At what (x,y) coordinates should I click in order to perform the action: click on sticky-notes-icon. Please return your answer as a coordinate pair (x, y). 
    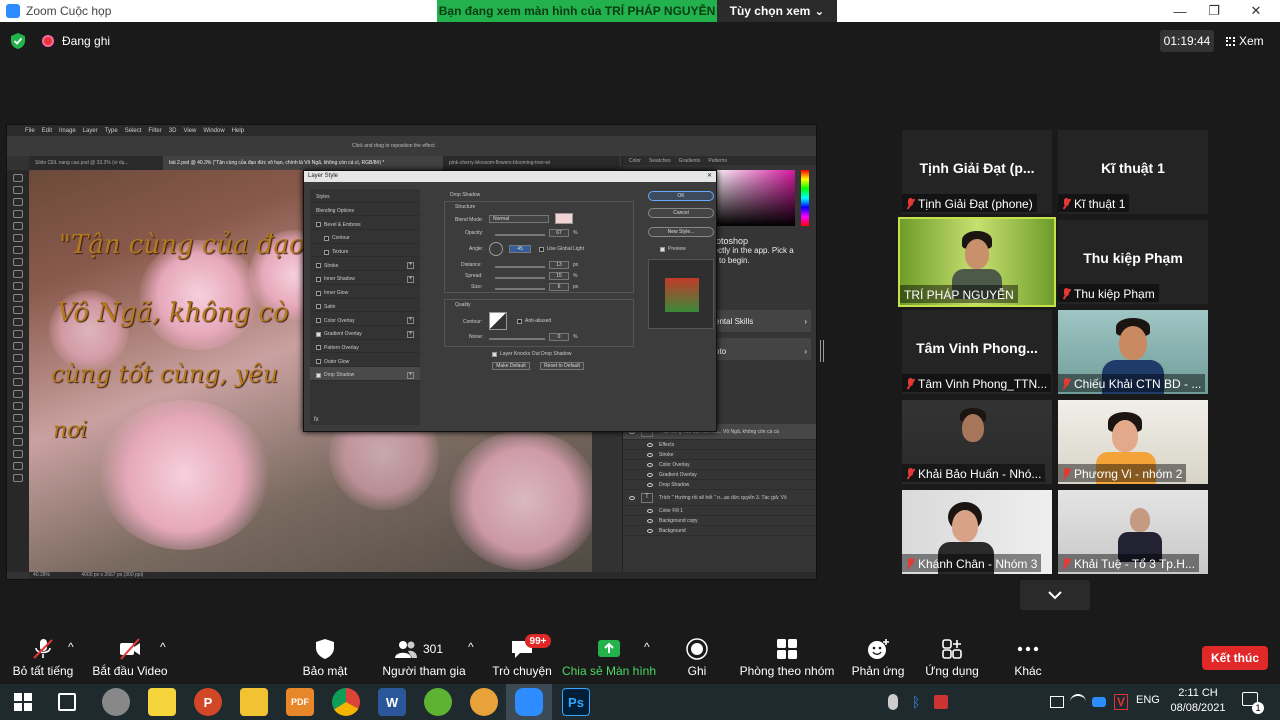
    Looking at the image, I should click on (162, 702).